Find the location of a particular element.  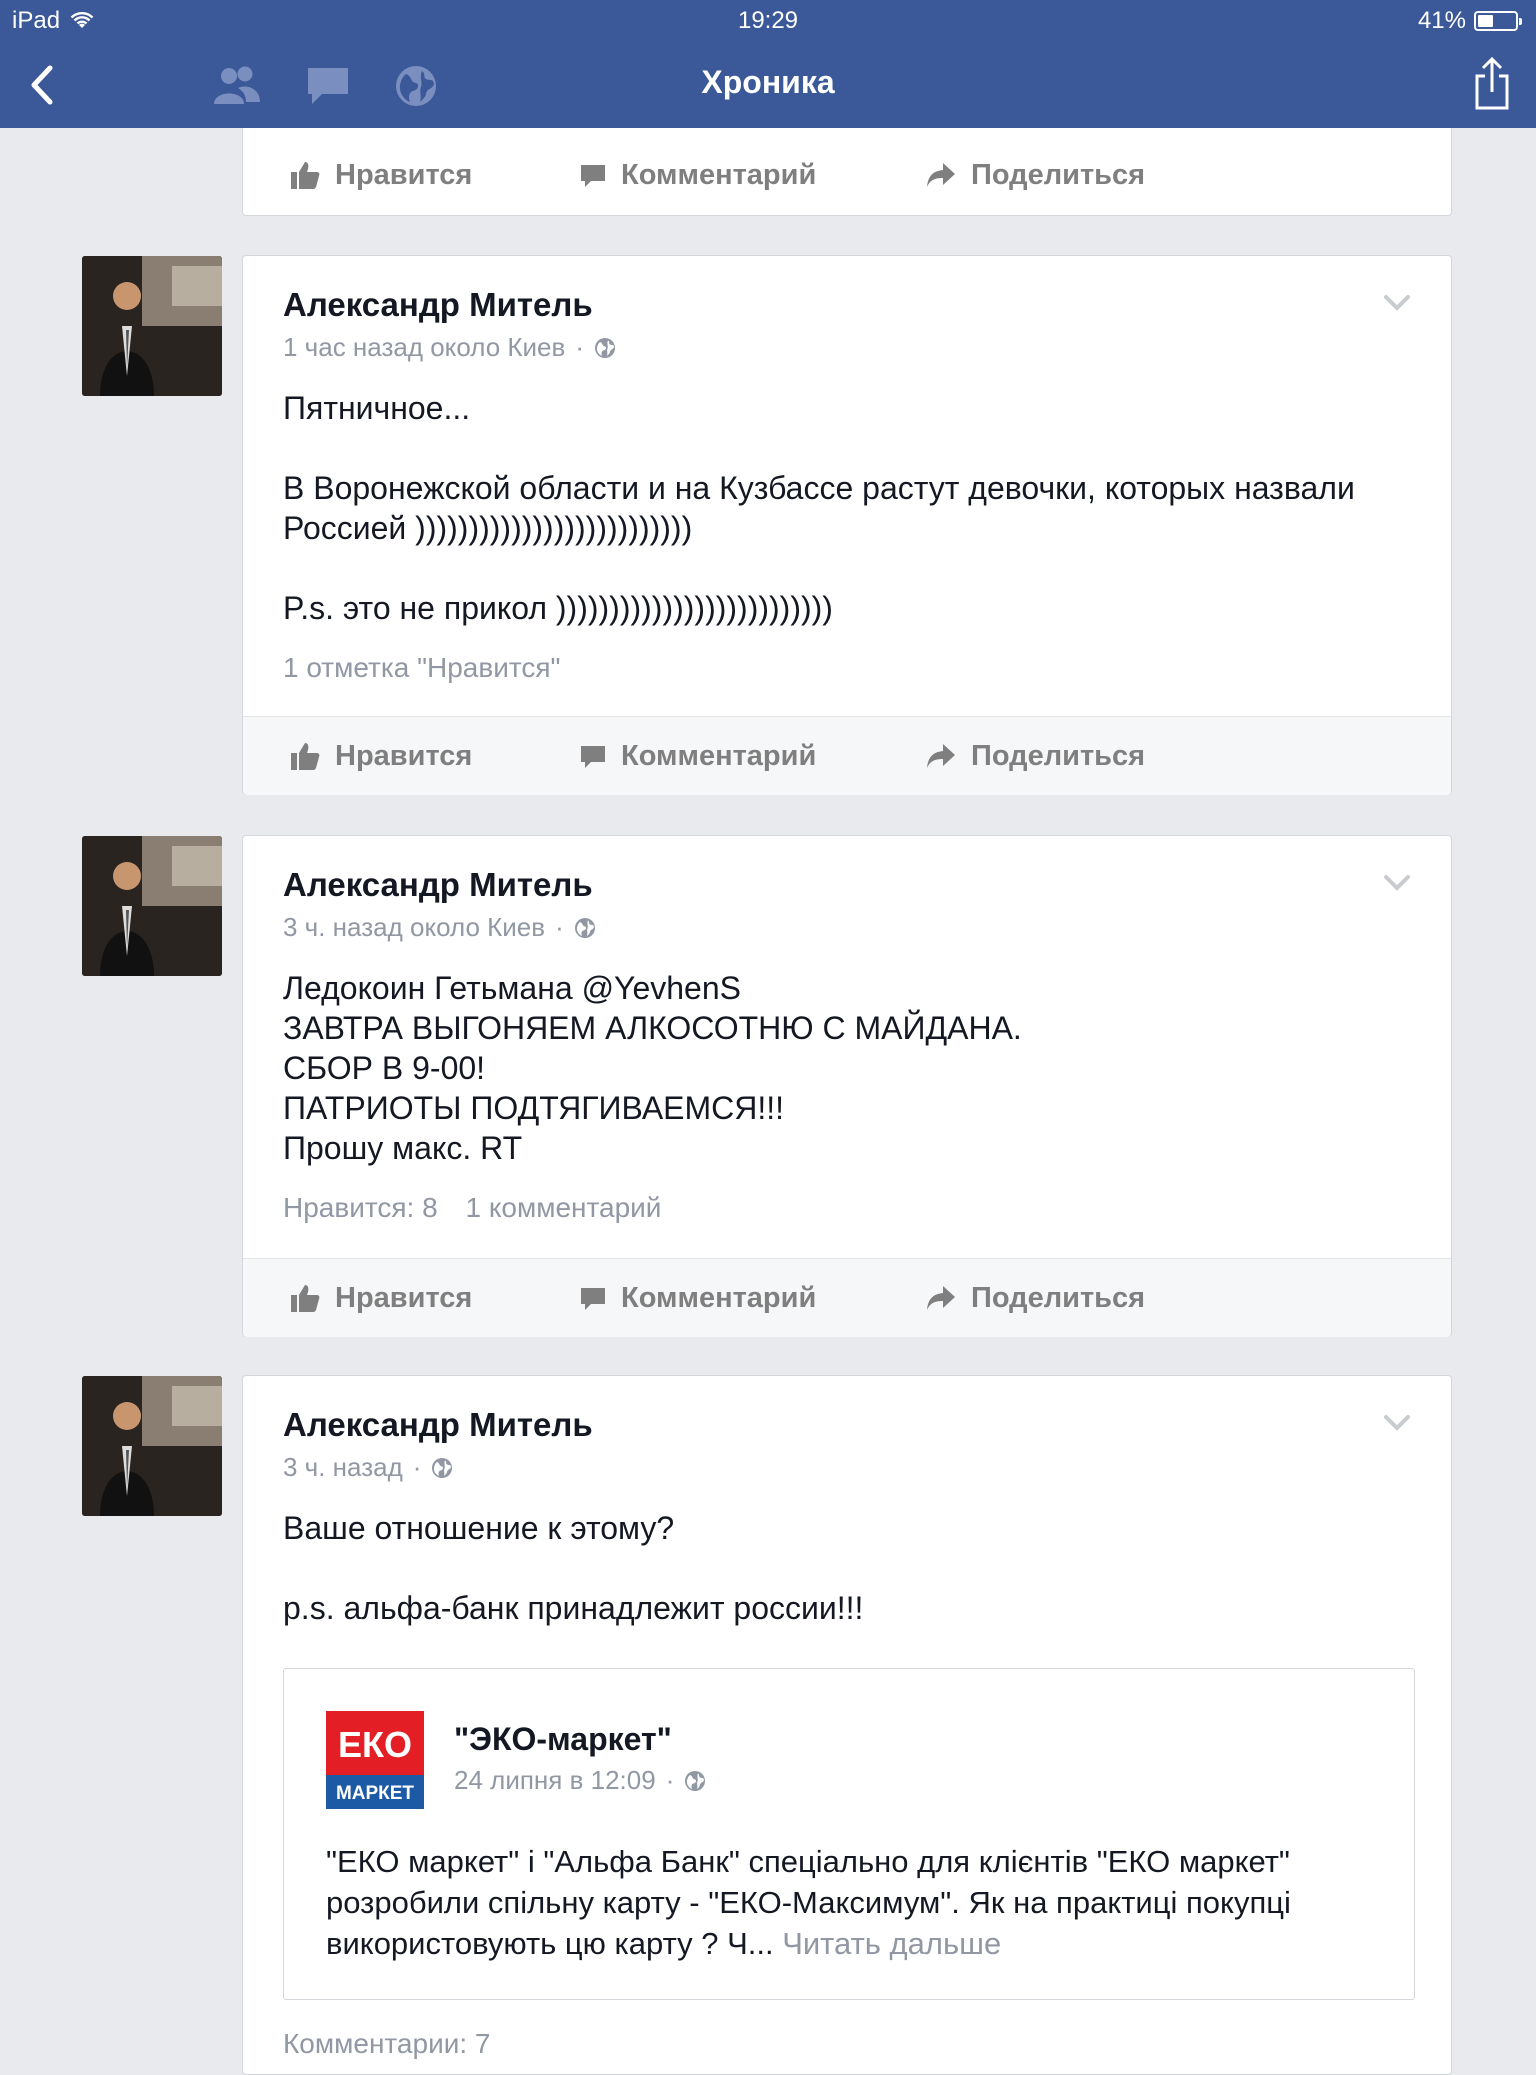

likes-count: 1 отметка "Нравится" is located at coordinates (422, 667).